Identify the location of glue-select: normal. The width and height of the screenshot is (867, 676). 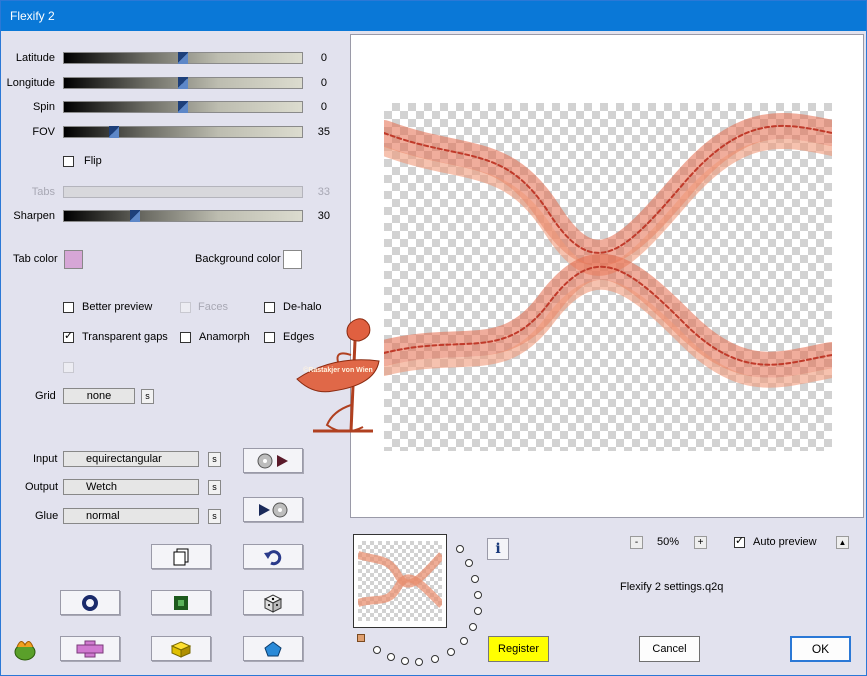
(131, 516).